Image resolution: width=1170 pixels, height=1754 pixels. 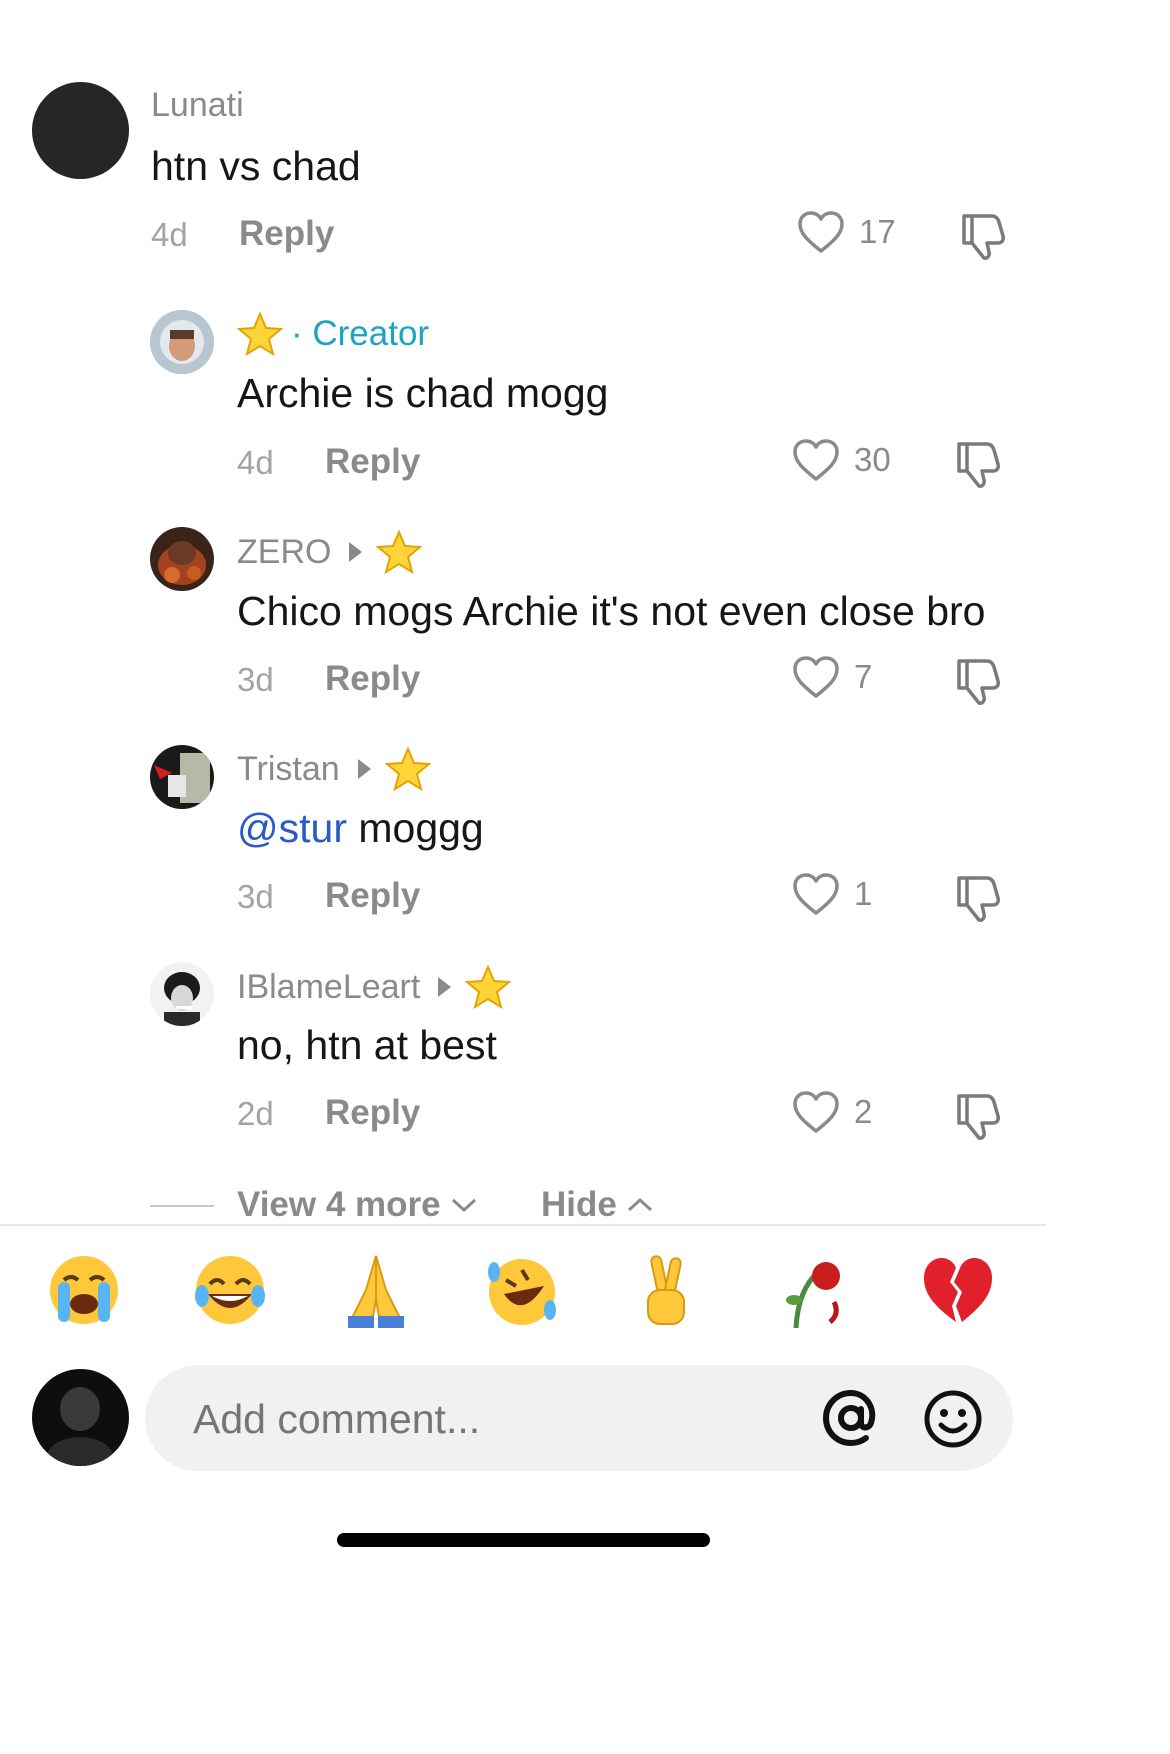 I want to click on at-sign-icon, so click(x=849, y=1418).